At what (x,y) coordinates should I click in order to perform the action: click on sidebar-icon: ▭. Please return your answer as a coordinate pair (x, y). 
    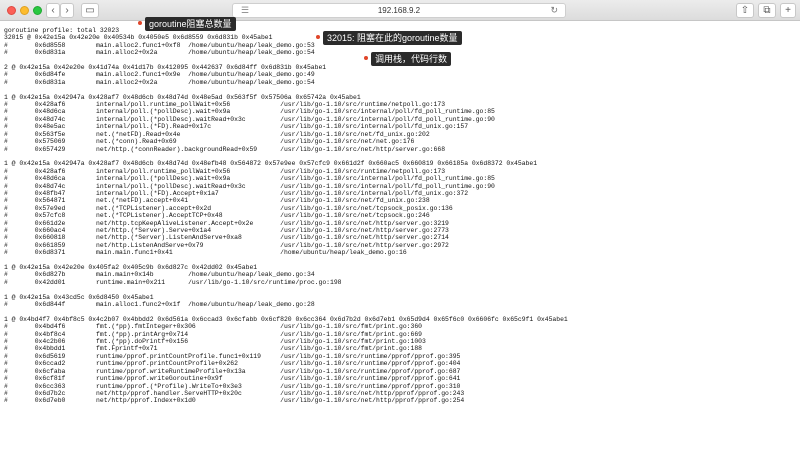
    Looking at the image, I should click on (90, 10).